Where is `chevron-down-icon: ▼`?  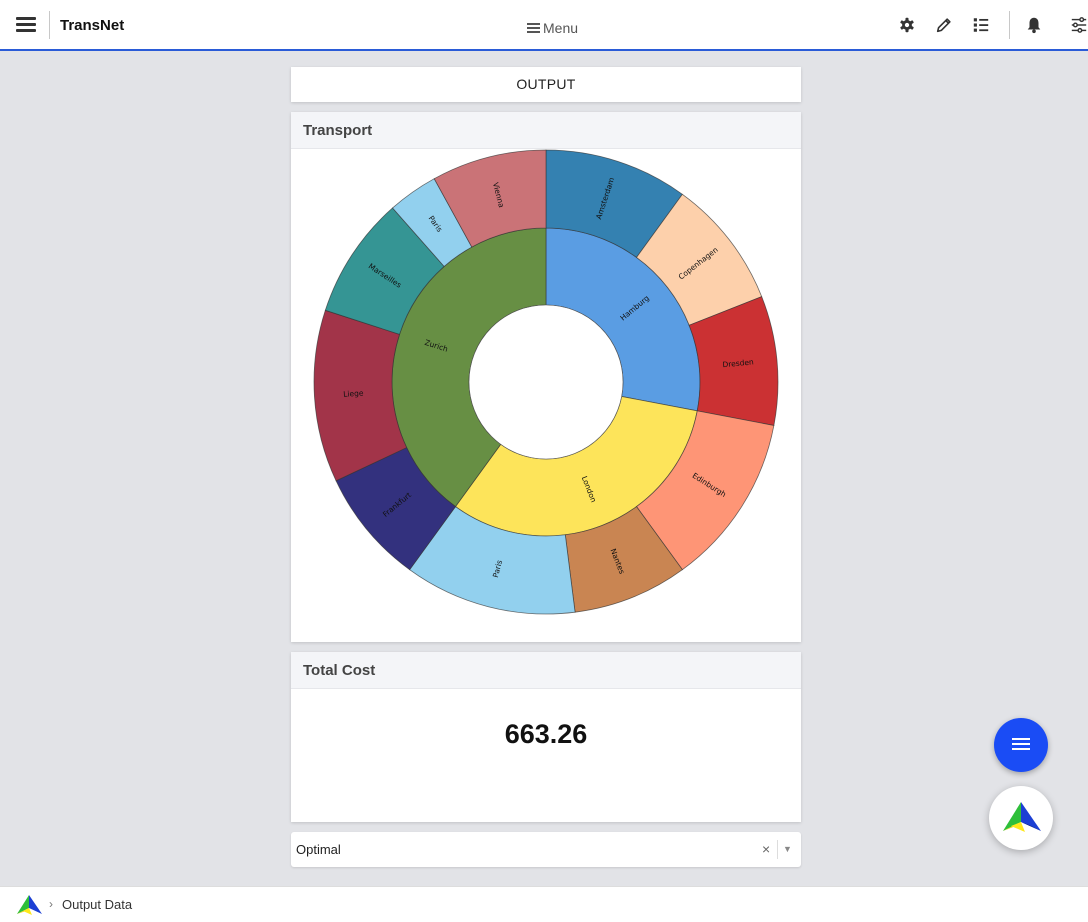 chevron-down-icon: ▼ is located at coordinates (787, 849).